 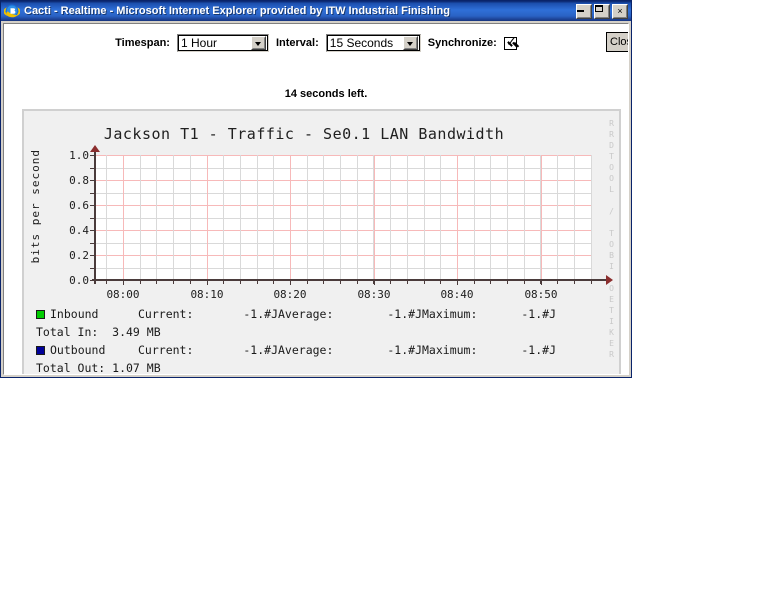 I want to click on x-axis-tick-label: 08:20, so click(x=290, y=294).